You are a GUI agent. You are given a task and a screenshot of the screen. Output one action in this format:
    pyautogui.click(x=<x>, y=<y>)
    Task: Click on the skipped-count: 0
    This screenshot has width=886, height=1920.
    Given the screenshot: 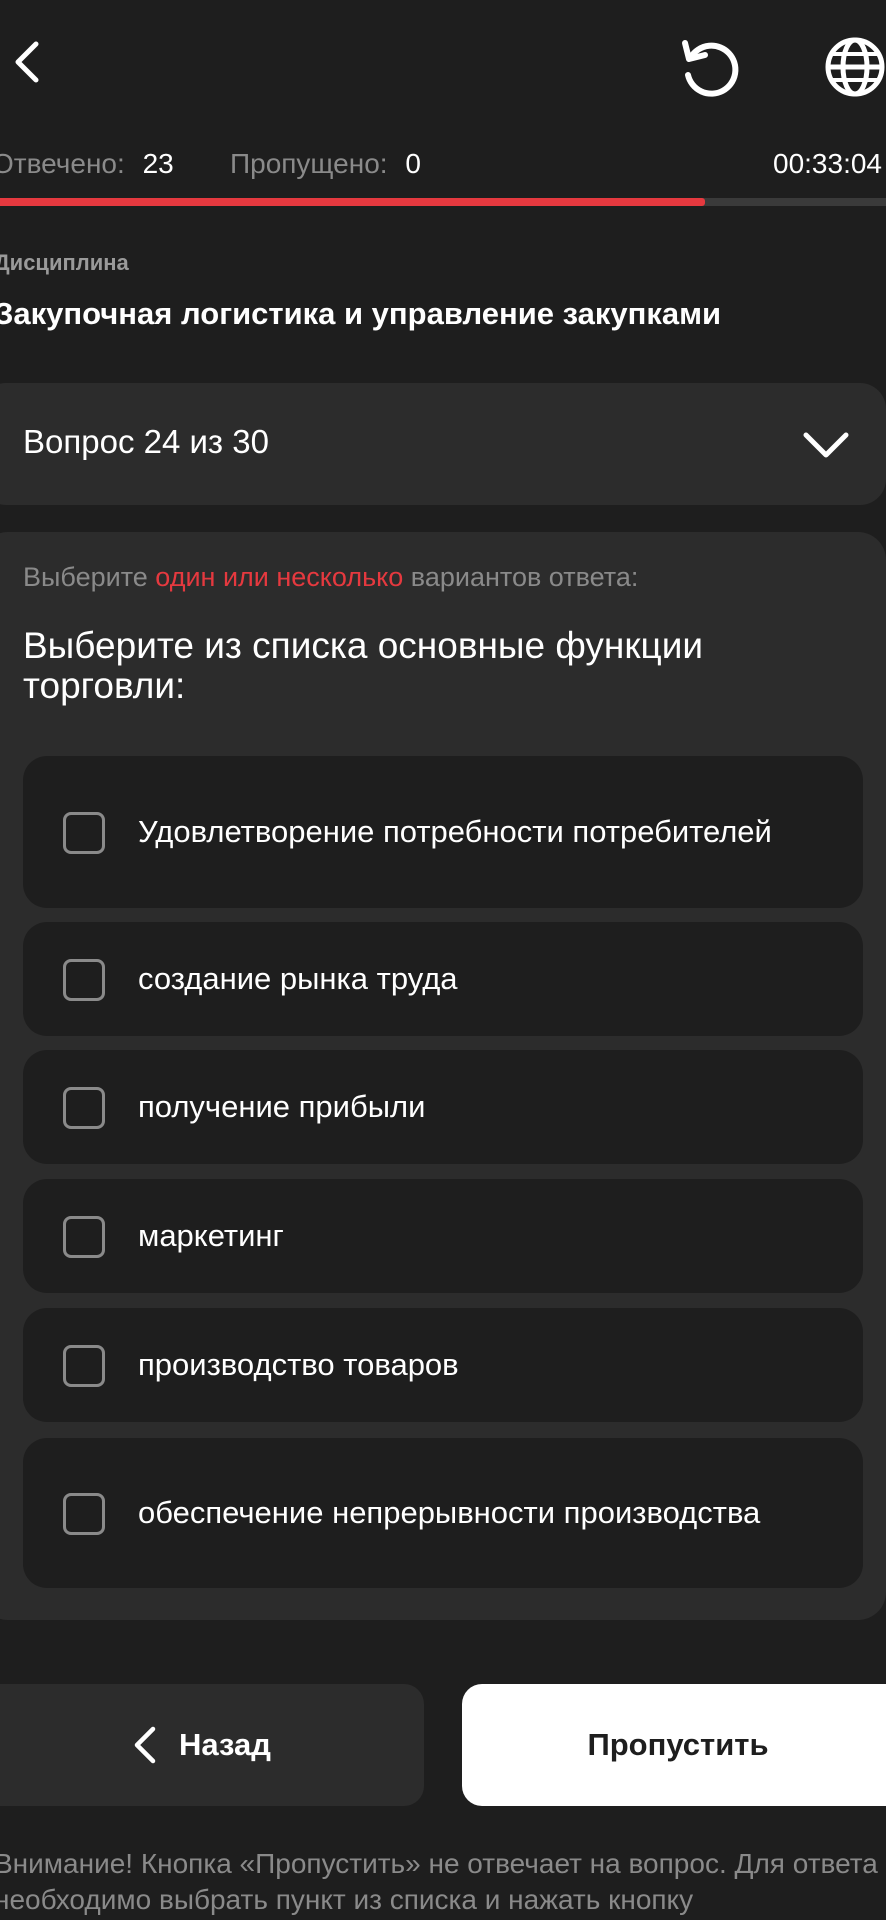 What is the action you would take?
    pyautogui.click(x=413, y=163)
    